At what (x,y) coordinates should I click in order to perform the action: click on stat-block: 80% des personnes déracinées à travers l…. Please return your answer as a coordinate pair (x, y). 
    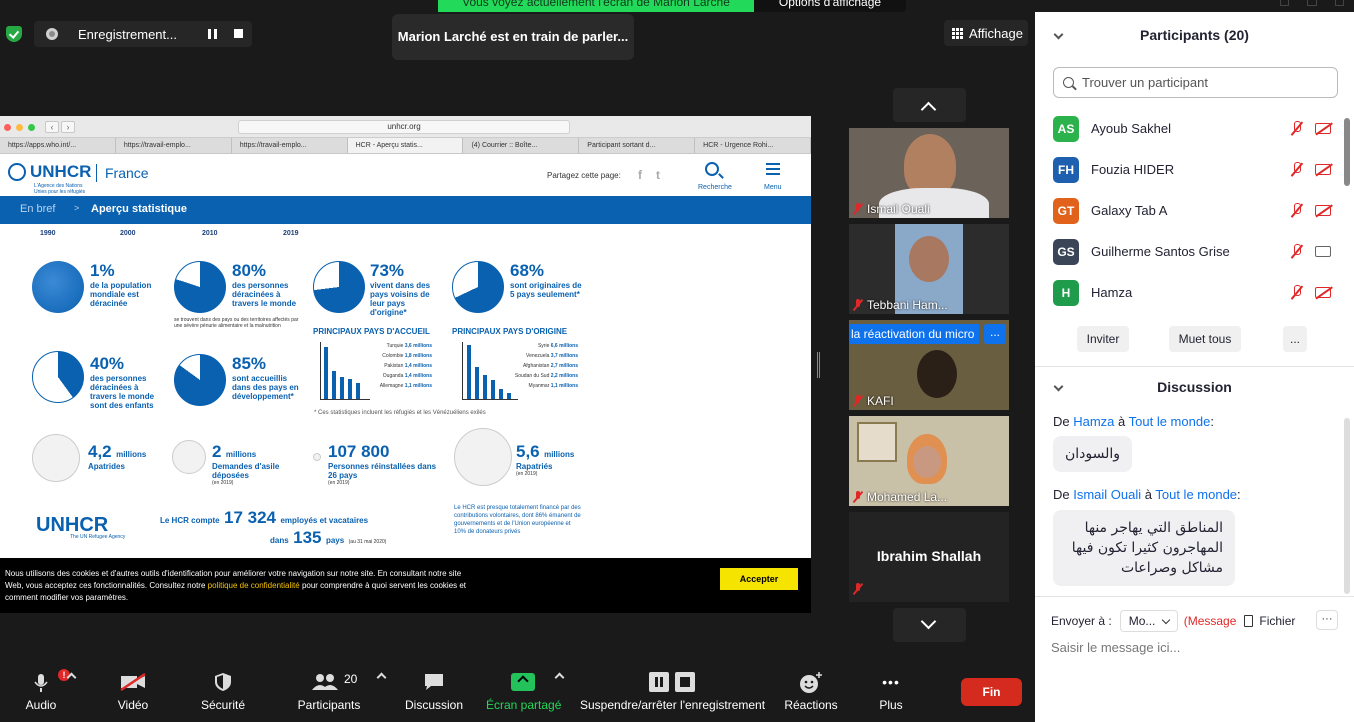
    Looking at the image, I should click on (264, 284).